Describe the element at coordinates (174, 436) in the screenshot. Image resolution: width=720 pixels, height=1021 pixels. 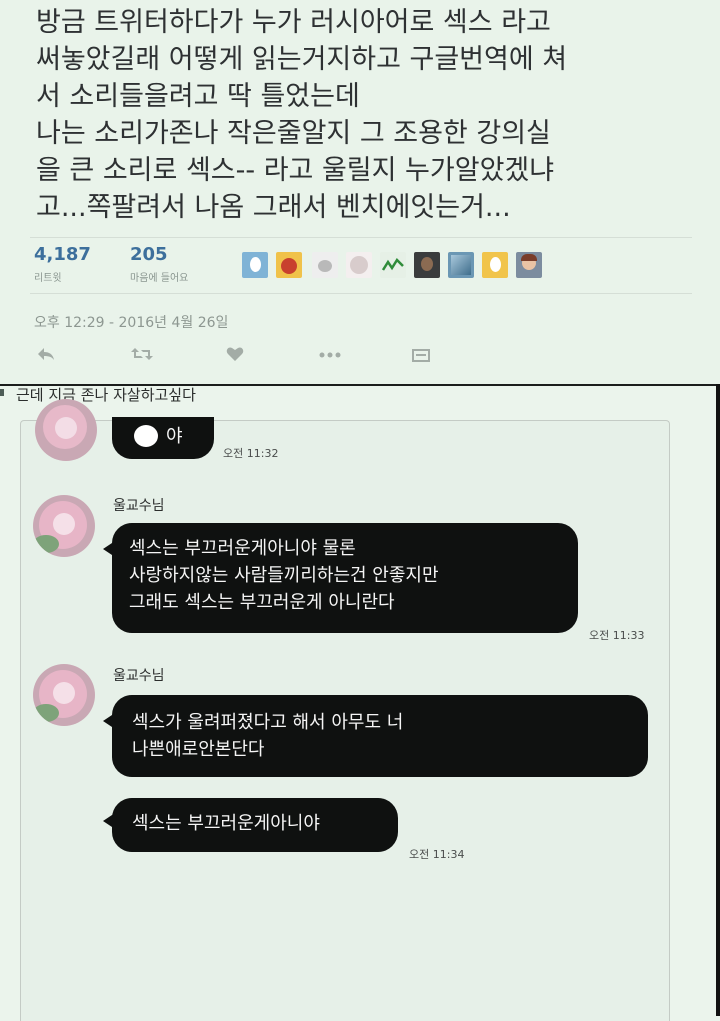
I see `bubble-text: 야` at that location.